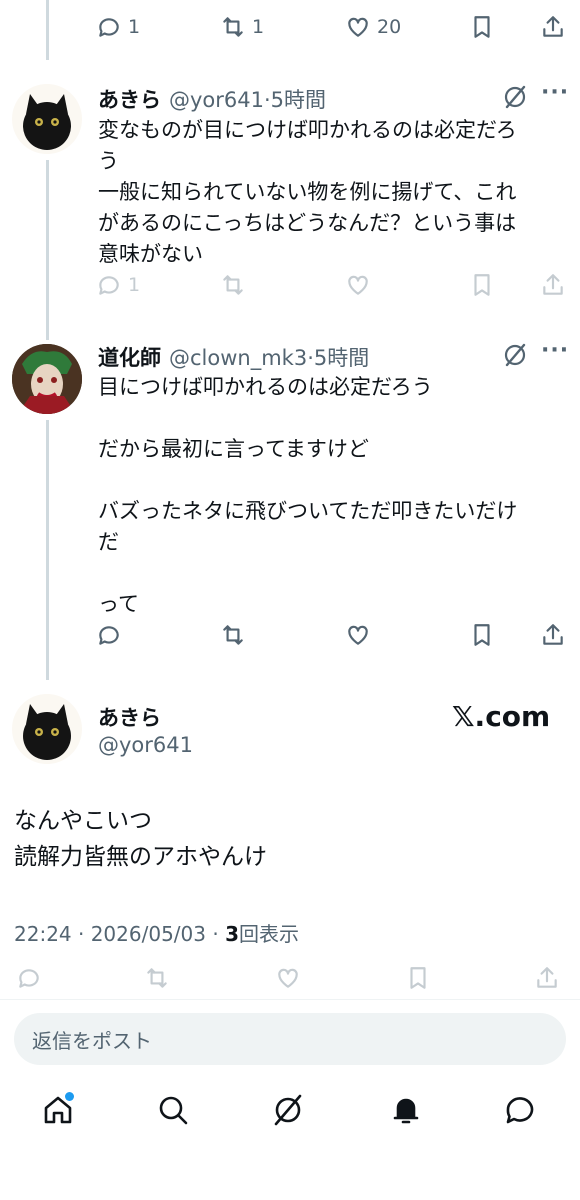 This screenshot has height=1200, width=580. I want to click on view-count: 3, so click(232, 934).